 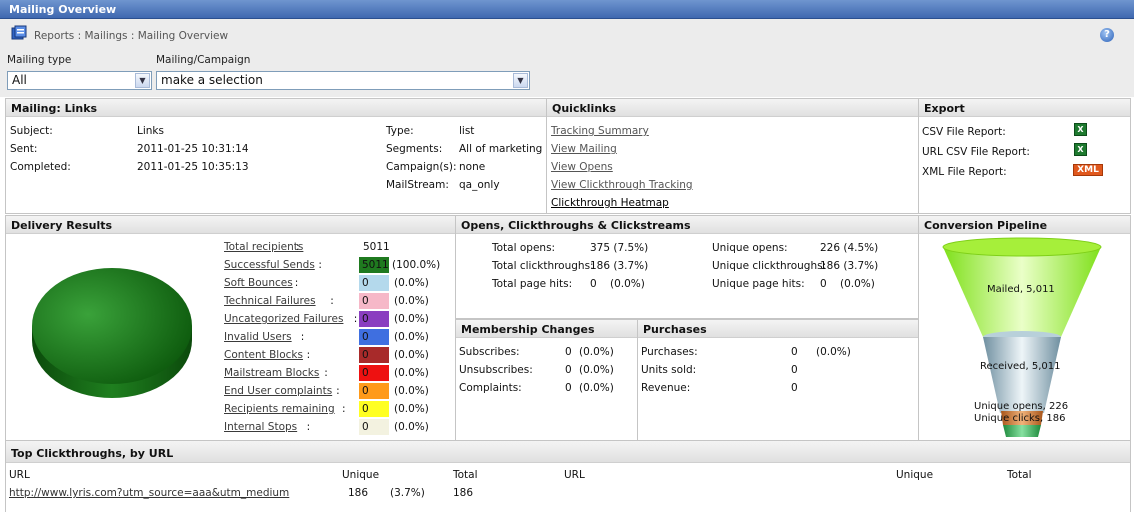 I want to click on unique-clicks-label: Unique clickthroughs:, so click(x=769, y=266).